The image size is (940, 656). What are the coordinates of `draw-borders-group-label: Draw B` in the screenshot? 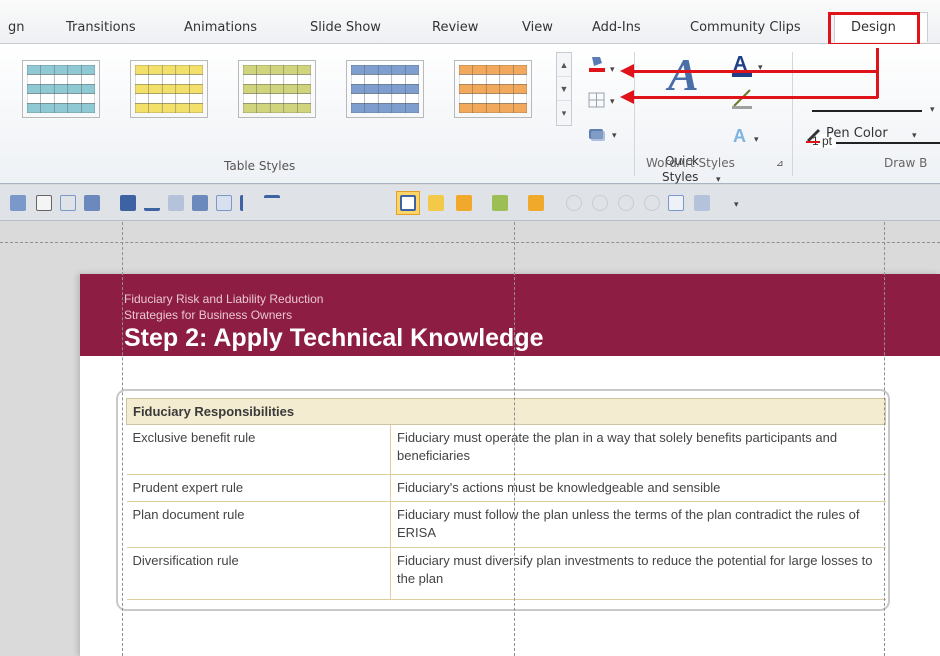 It's located at (906, 163).